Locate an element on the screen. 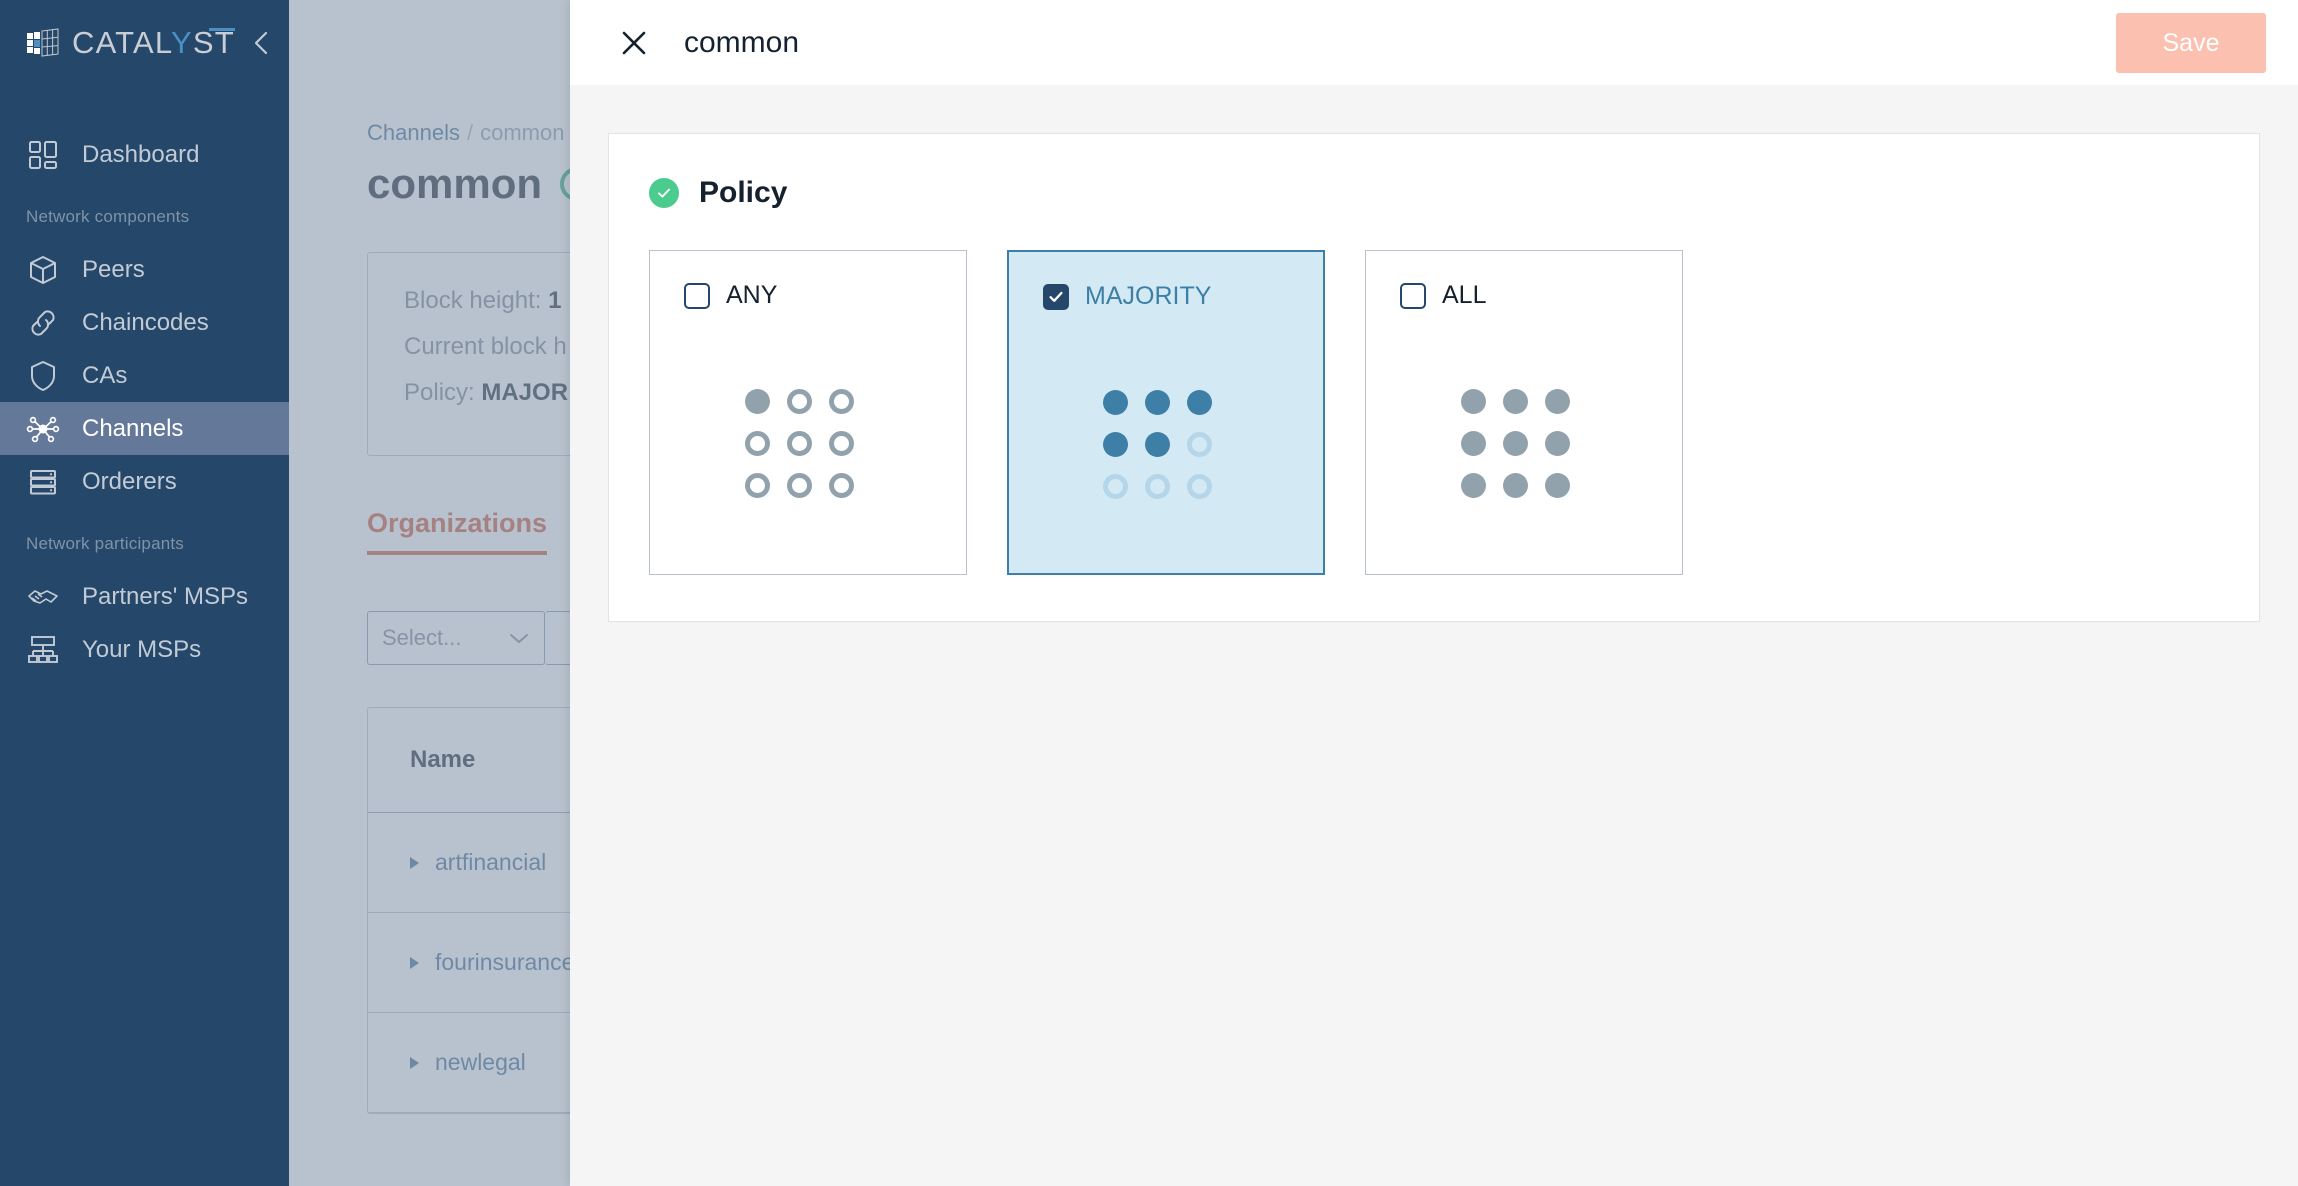  dashboard-grid-icon is located at coordinates (43, 154).